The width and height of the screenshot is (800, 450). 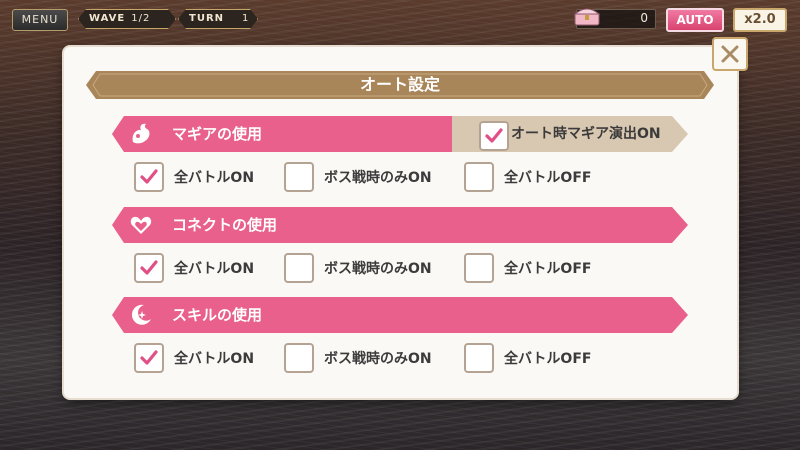 I want to click on connect-heart-icon, so click(x=141, y=225).